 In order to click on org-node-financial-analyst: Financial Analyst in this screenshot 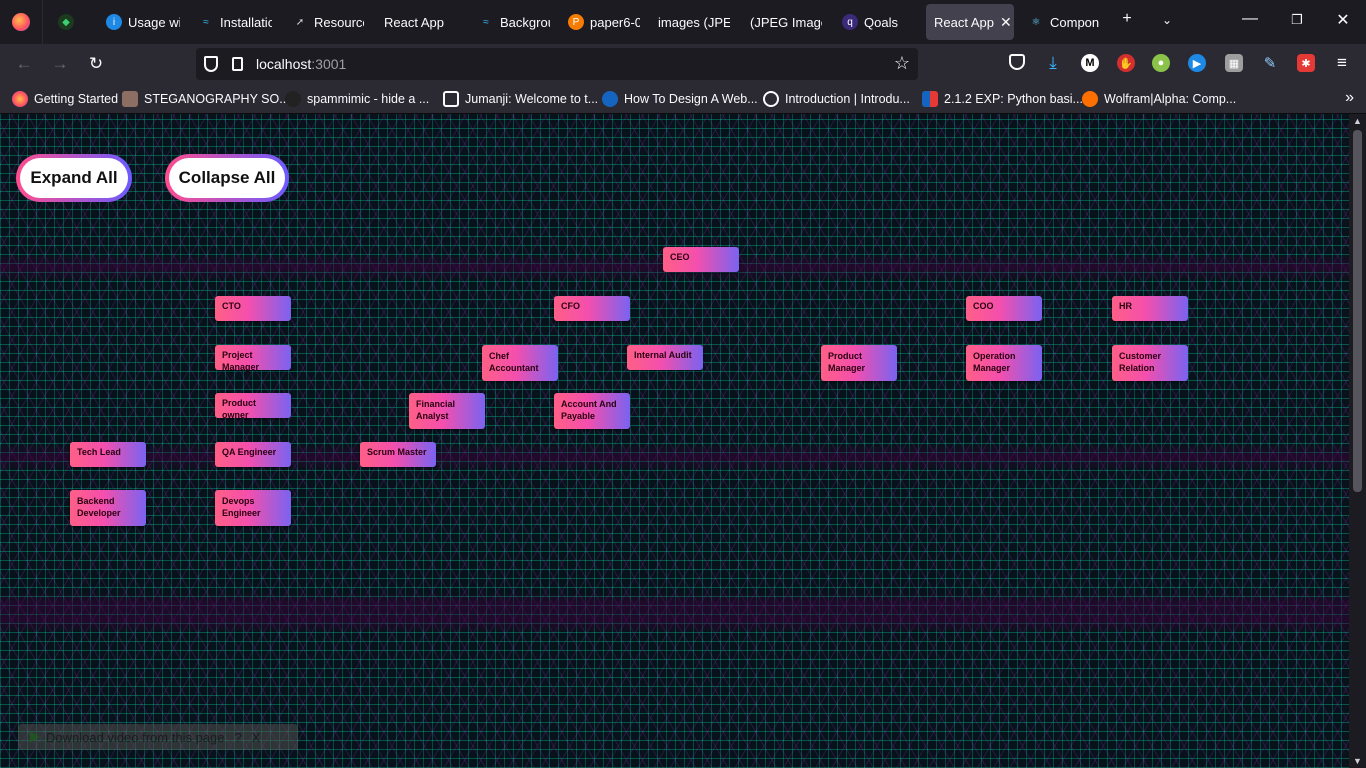, I will do `click(447, 411)`.